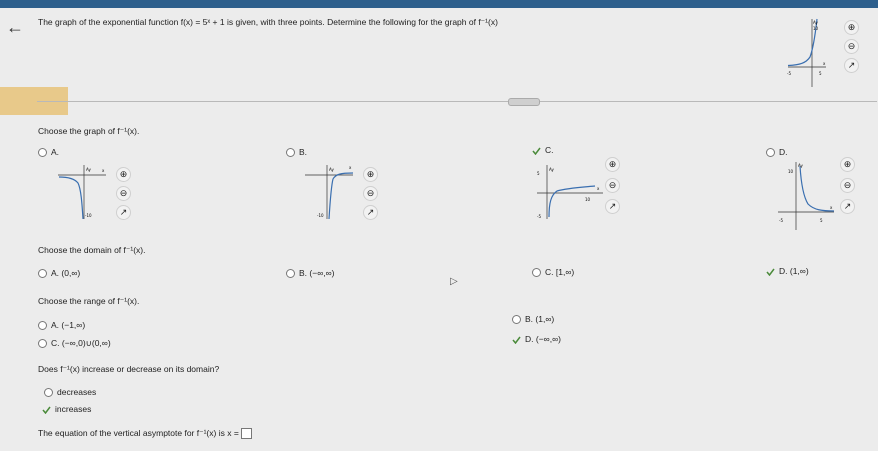 This screenshot has height=451, width=878. What do you see at coordinates (457, 101) in the screenshot?
I see `divider` at bounding box center [457, 101].